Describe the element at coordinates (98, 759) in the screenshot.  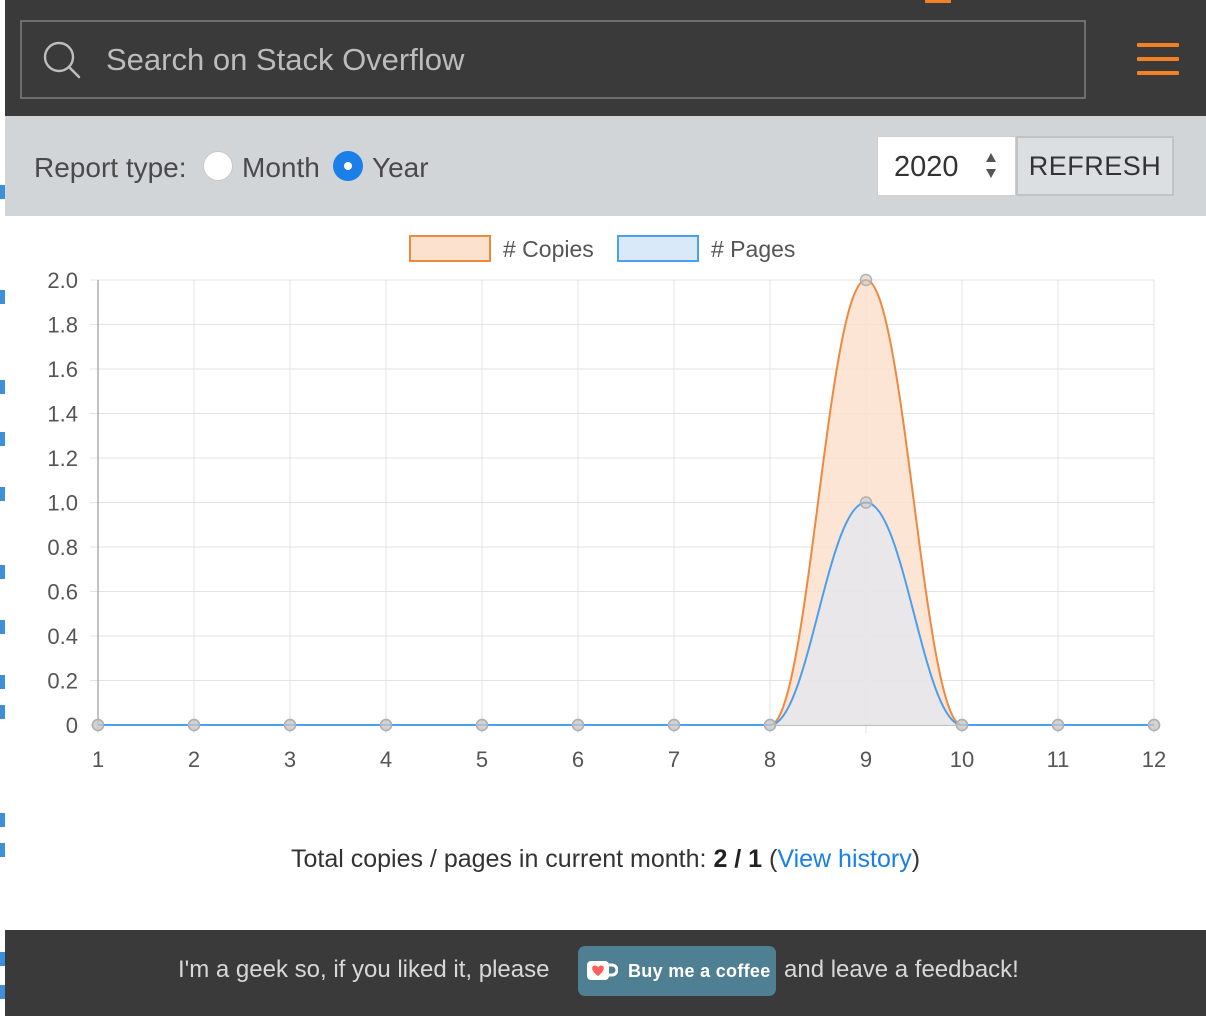
I see `x-tick-label: 1` at that location.